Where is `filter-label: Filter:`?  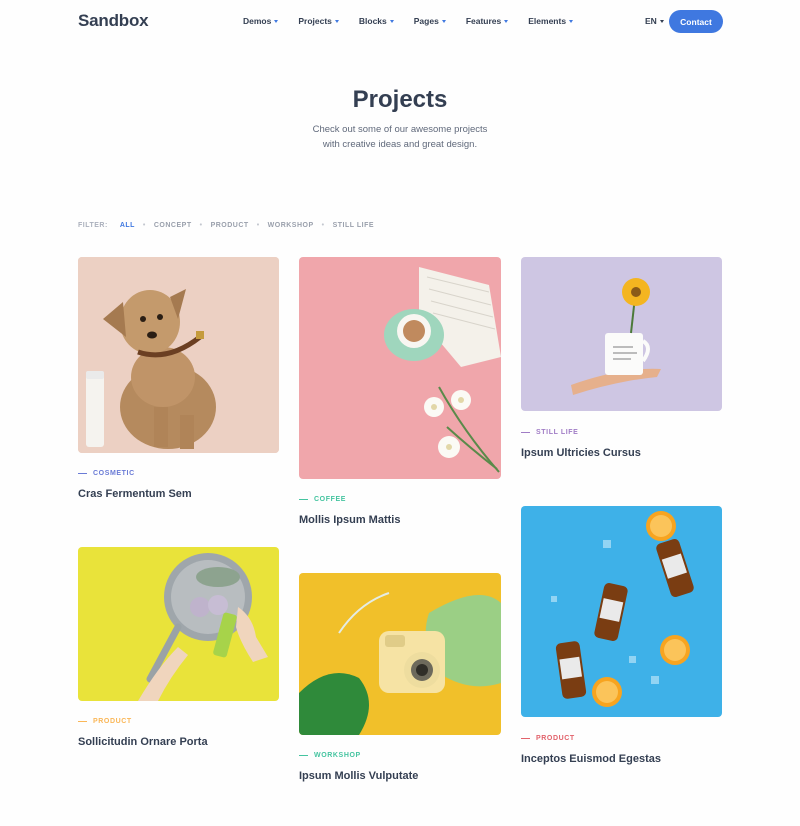
filter-label: Filter: is located at coordinates (93, 225).